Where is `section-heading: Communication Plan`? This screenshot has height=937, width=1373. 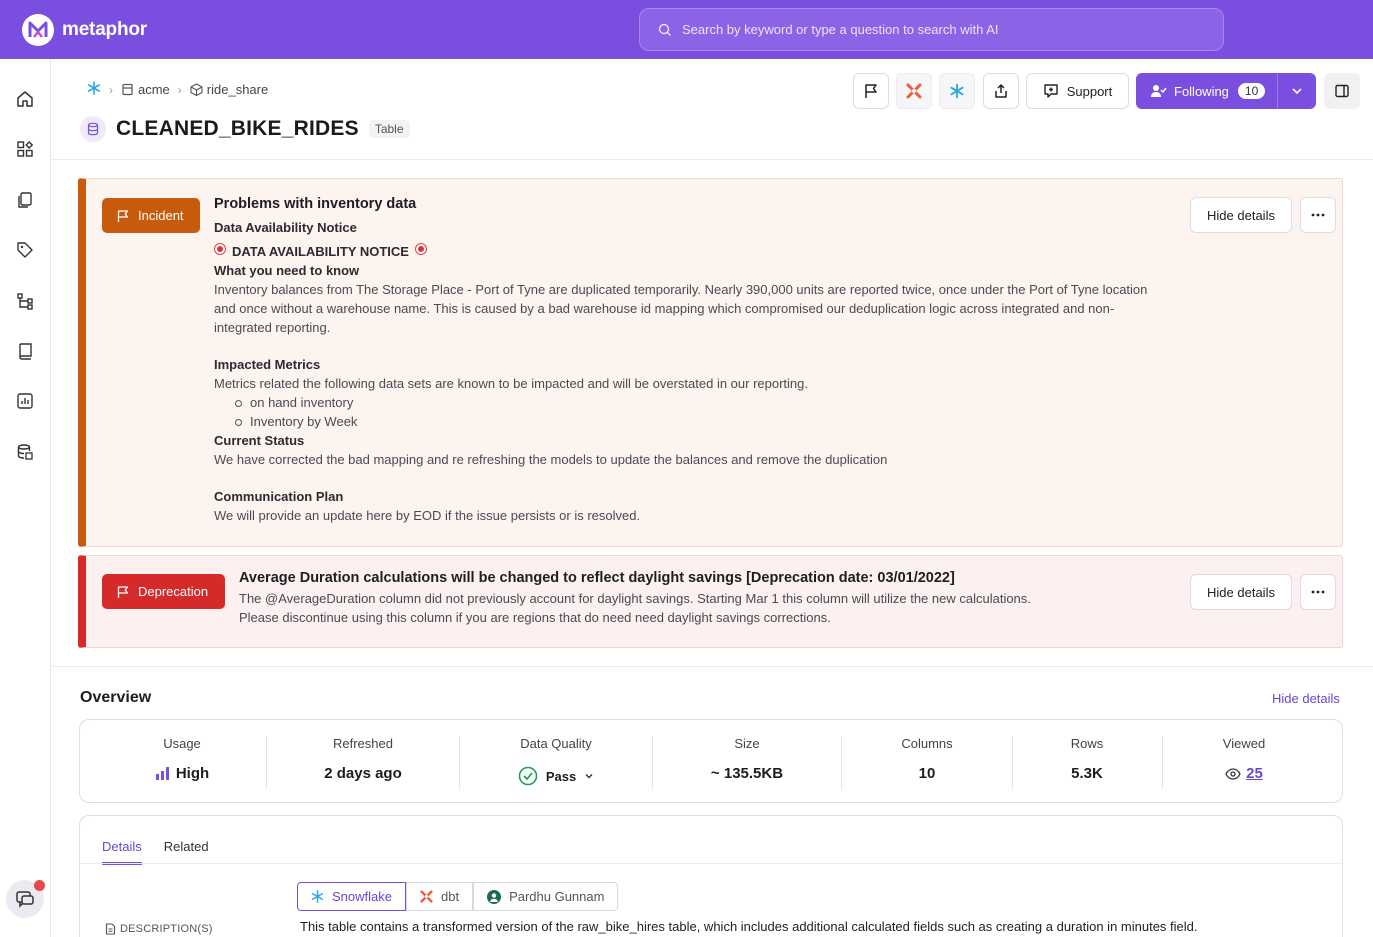
section-heading: Communication Plan is located at coordinates (279, 496).